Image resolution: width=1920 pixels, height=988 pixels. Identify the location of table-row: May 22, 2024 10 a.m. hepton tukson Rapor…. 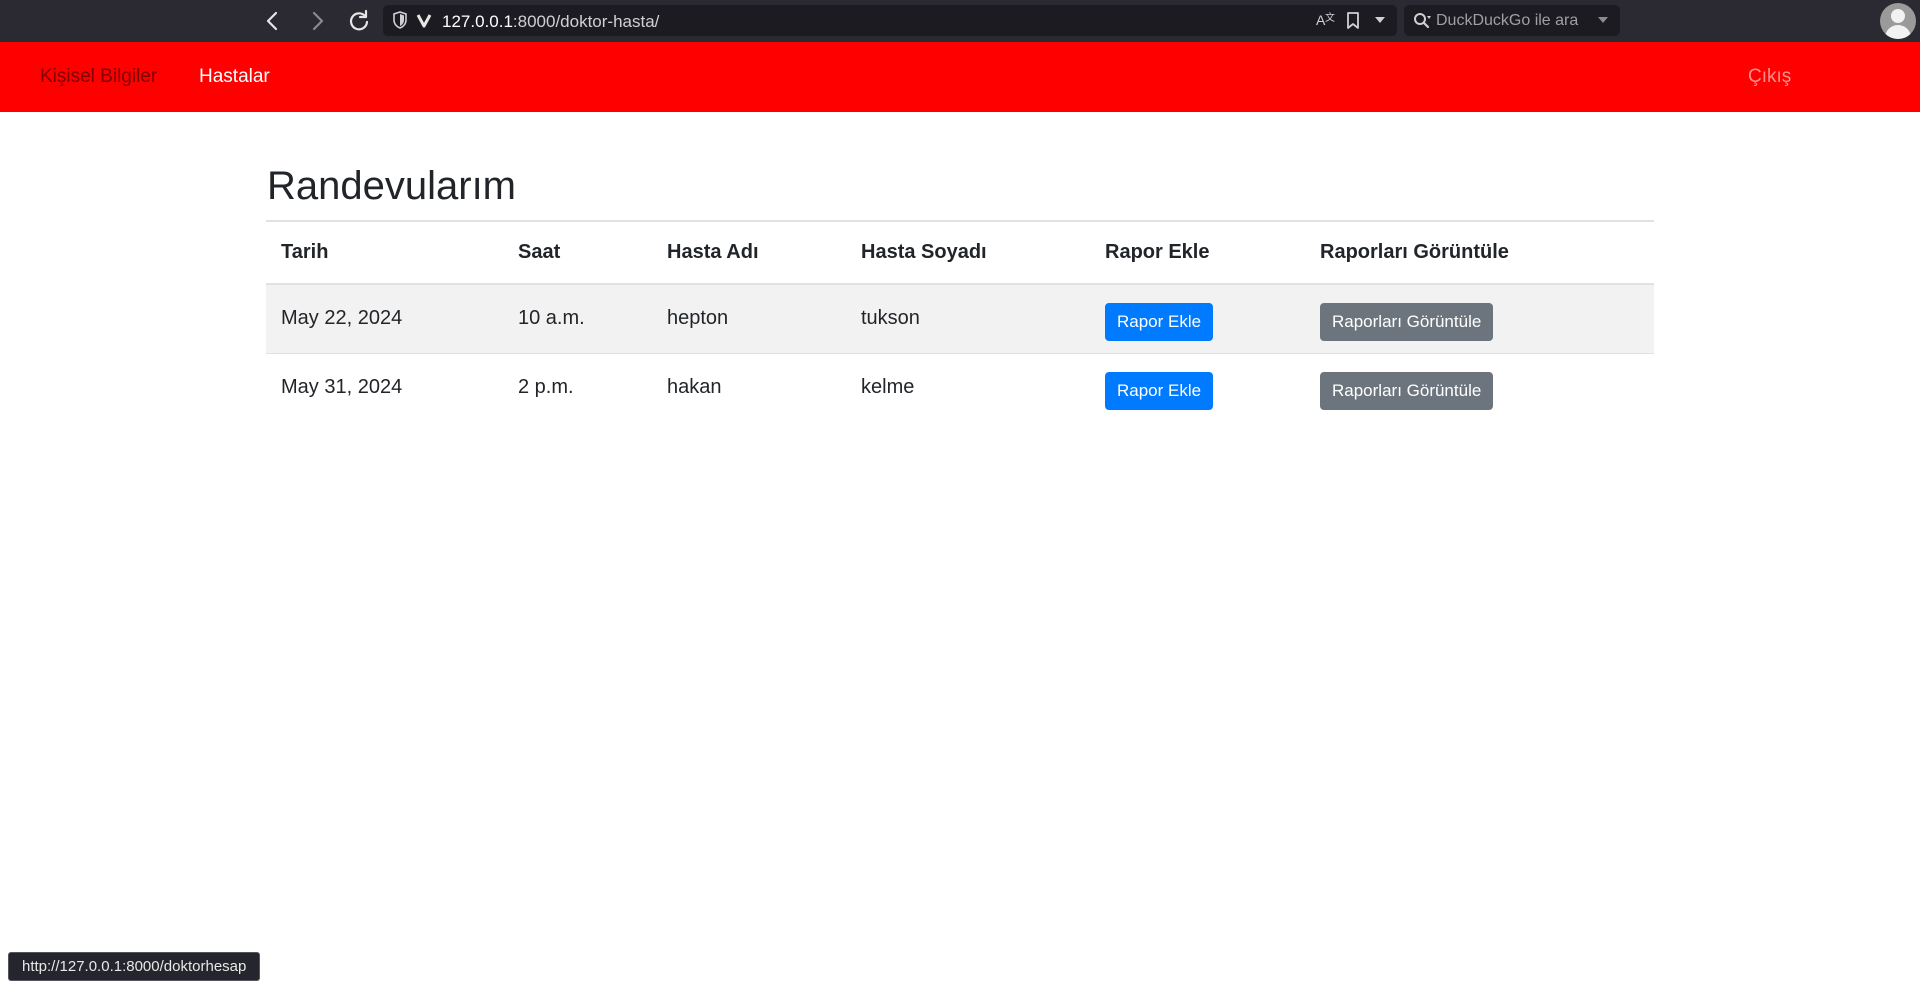
(960, 318).